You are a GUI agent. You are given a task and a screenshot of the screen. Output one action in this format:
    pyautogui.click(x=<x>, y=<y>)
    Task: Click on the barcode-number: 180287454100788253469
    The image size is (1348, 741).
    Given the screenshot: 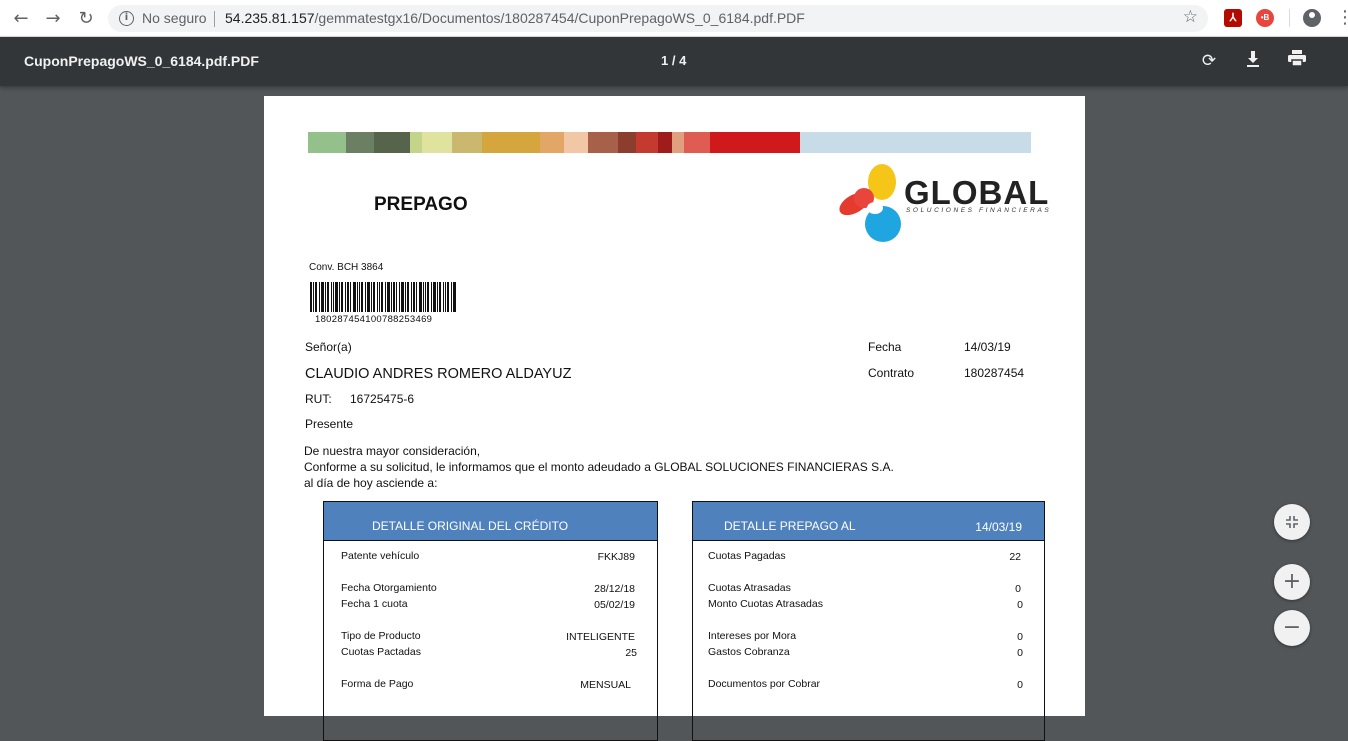 What is the action you would take?
    pyautogui.click(x=374, y=319)
    